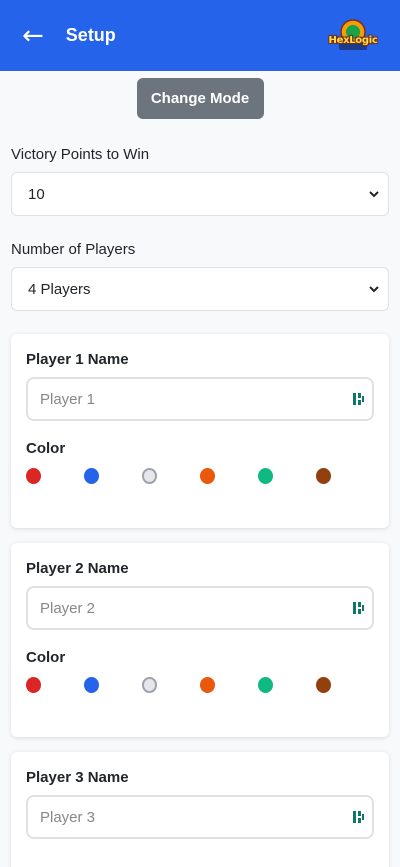 The width and height of the screenshot is (400, 867). Describe the element at coordinates (200, 289) in the screenshot. I see `number-of-players-select: 4 Players` at that location.